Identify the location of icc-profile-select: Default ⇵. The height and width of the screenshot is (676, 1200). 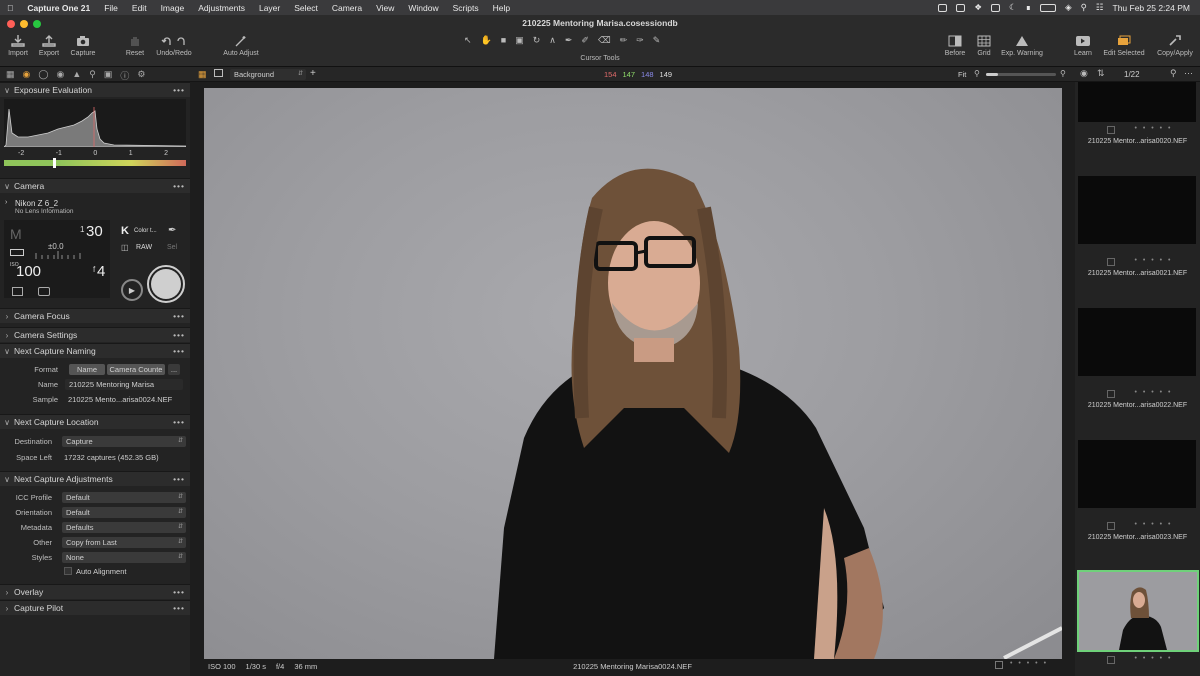
(124, 497).